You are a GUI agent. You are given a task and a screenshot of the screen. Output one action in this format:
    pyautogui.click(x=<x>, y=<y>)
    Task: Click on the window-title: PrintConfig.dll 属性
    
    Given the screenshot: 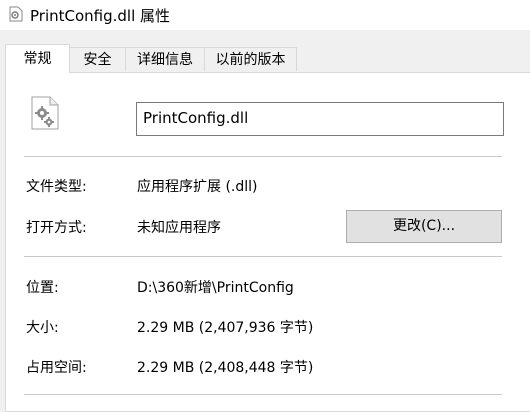 What is the action you would take?
    pyautogui.click(x=100, y=16)
    